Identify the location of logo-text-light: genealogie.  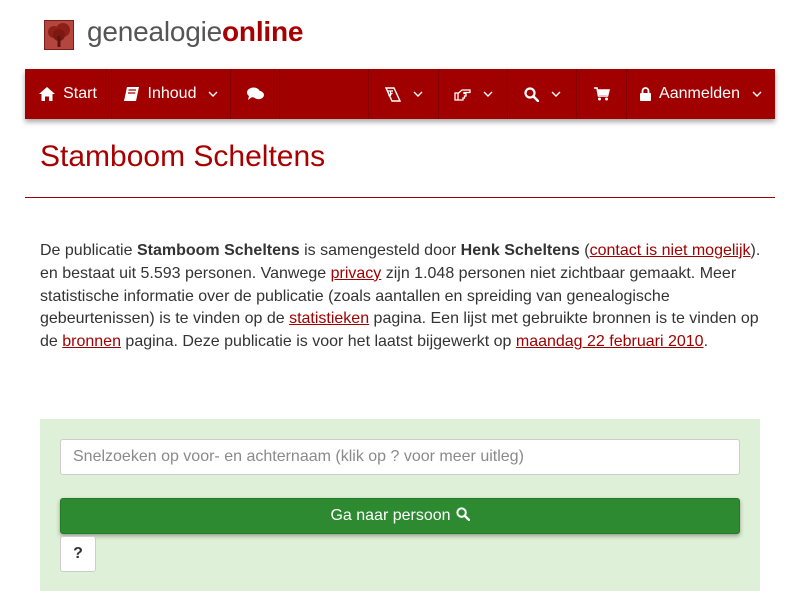
(155, 31).